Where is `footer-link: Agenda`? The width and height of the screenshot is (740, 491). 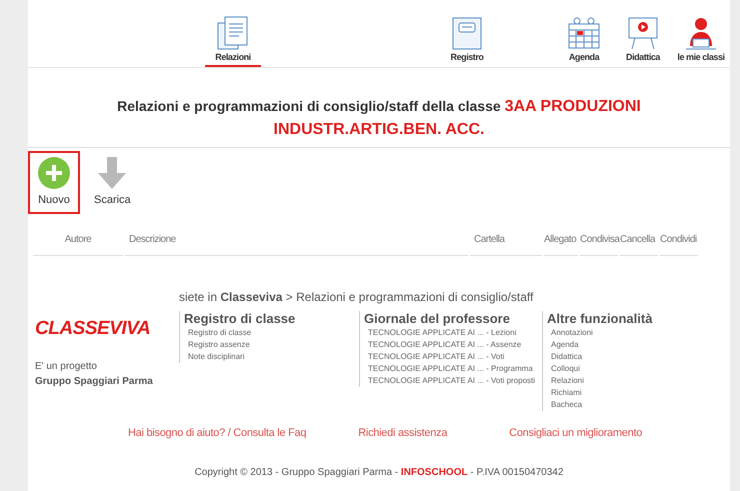
footer-link: Agenda is located at coordinates (621, 344).